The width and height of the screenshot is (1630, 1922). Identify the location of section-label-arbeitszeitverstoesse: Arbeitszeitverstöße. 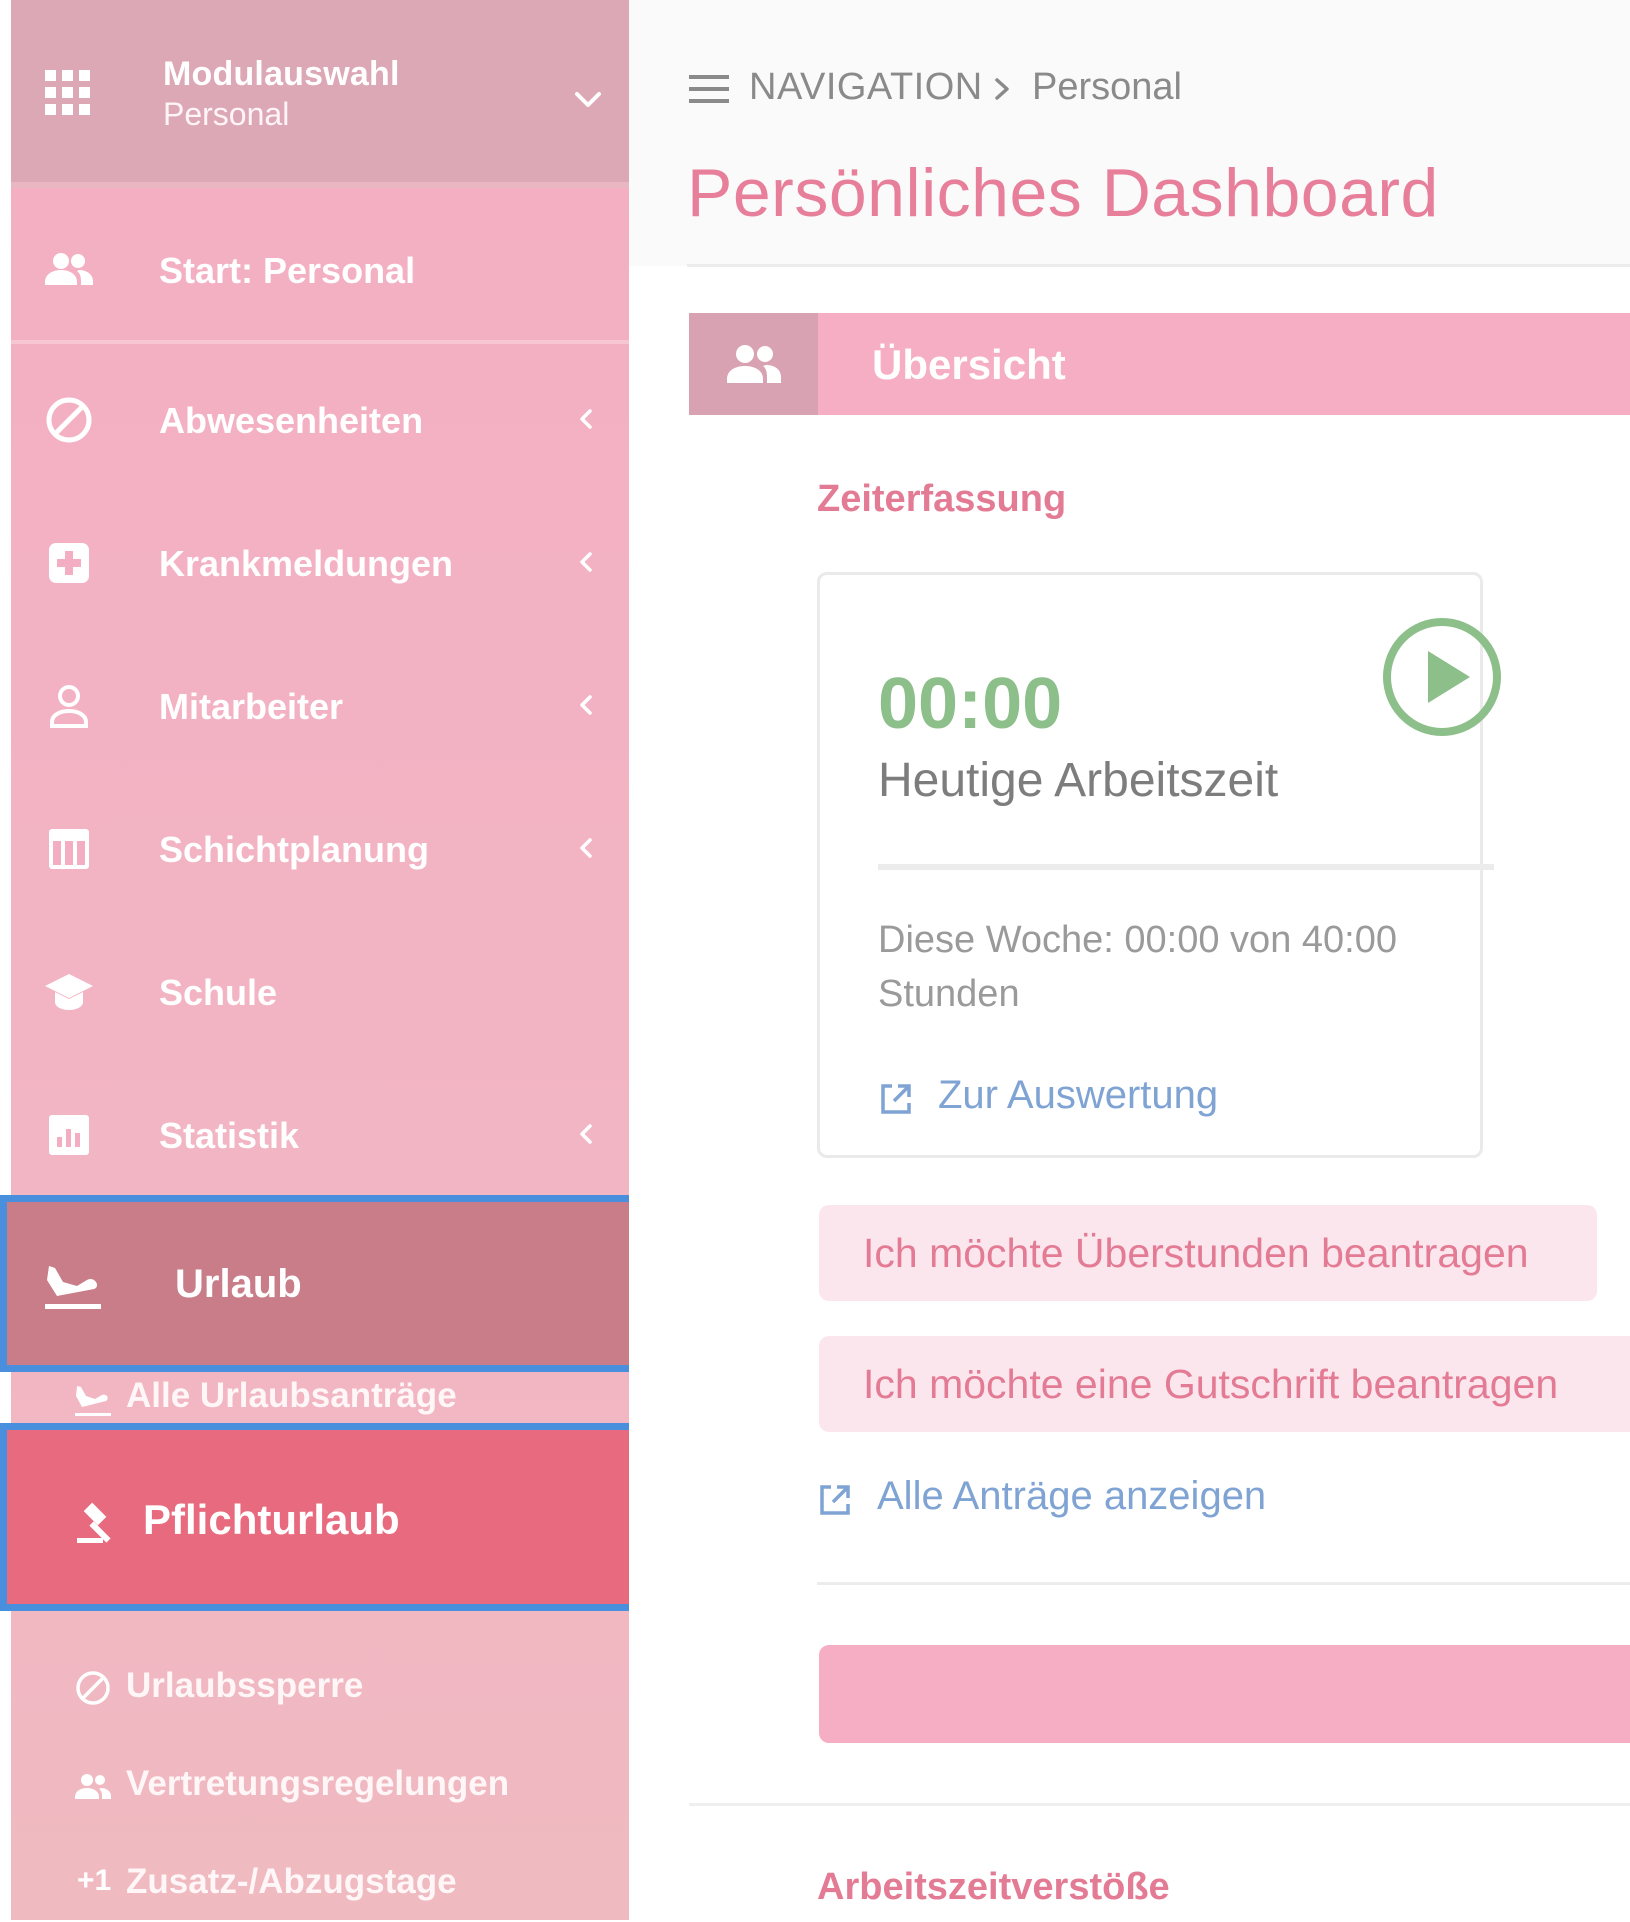
(993, 1887).